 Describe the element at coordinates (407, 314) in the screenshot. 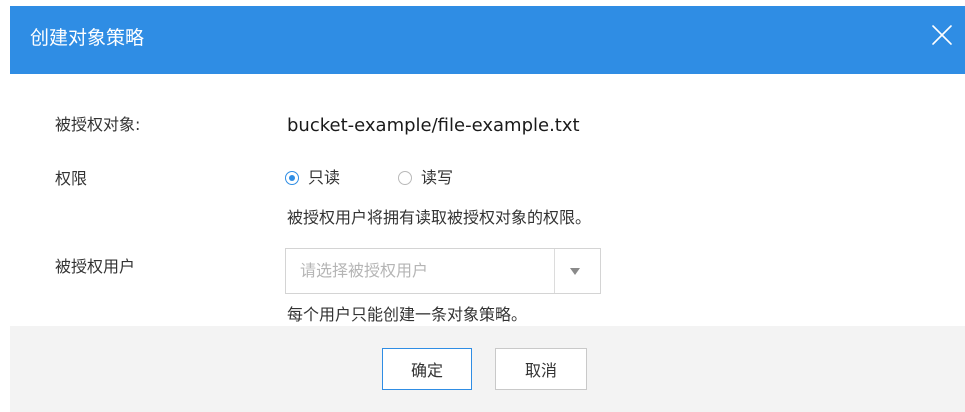

I see `user-hint: 每个用户只能创建一条对象策略。` at that location.